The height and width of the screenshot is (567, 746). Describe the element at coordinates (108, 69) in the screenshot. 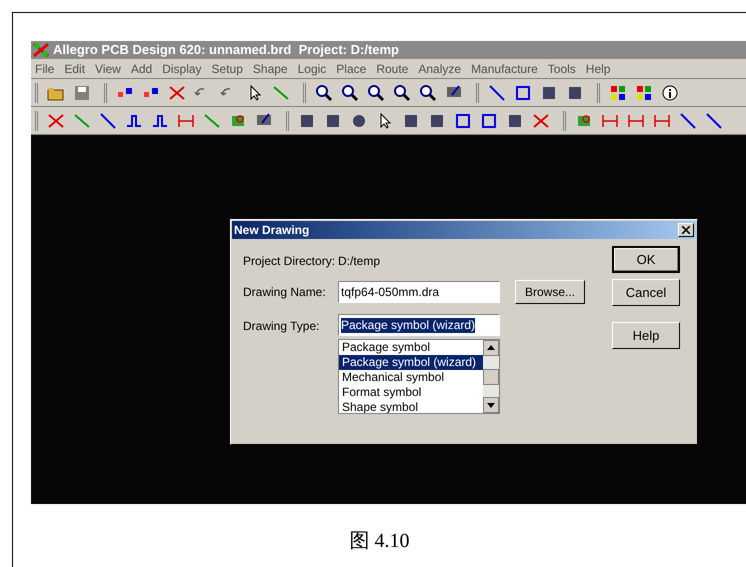

I see `menu-item: View` at that location.